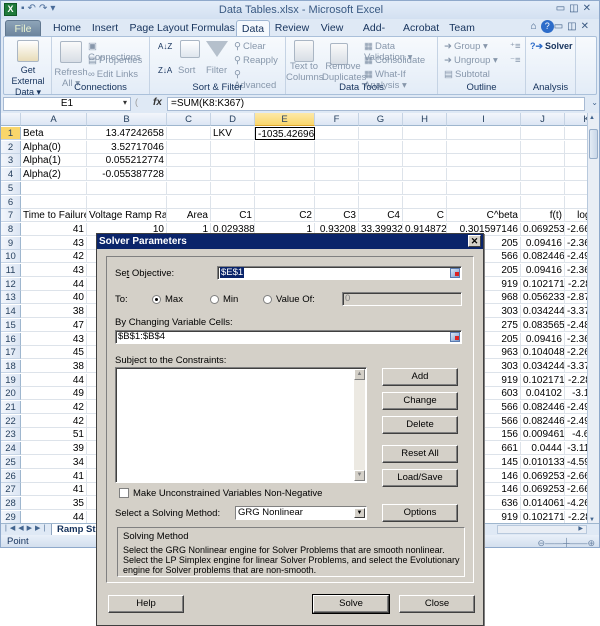 The height and width of the screenshot is (626, 600). I want to click on cell-k12: -2.28111, so click(576, 284).